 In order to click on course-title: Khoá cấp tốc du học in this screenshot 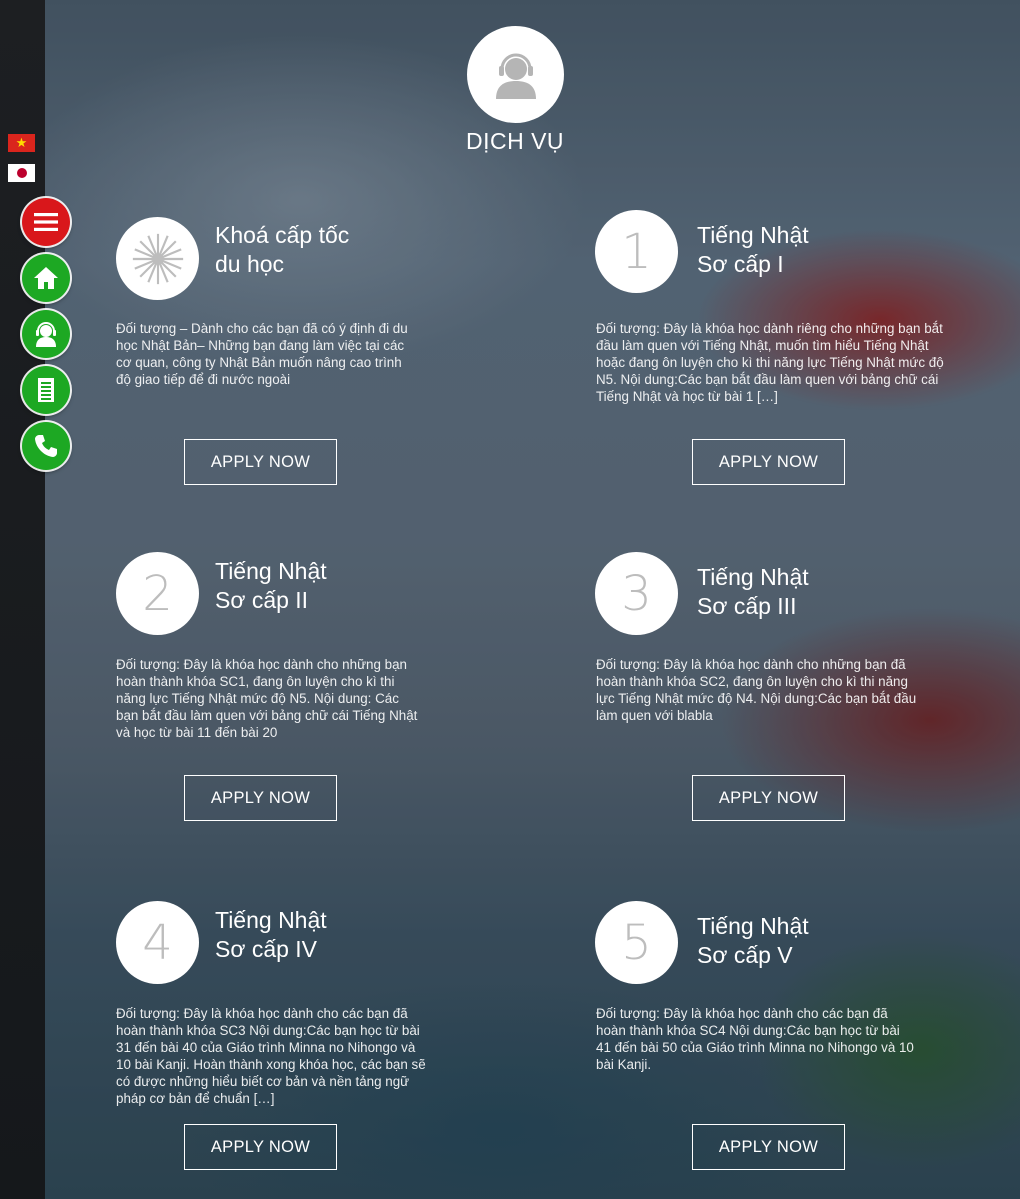, I will do `click(282, 250)`.